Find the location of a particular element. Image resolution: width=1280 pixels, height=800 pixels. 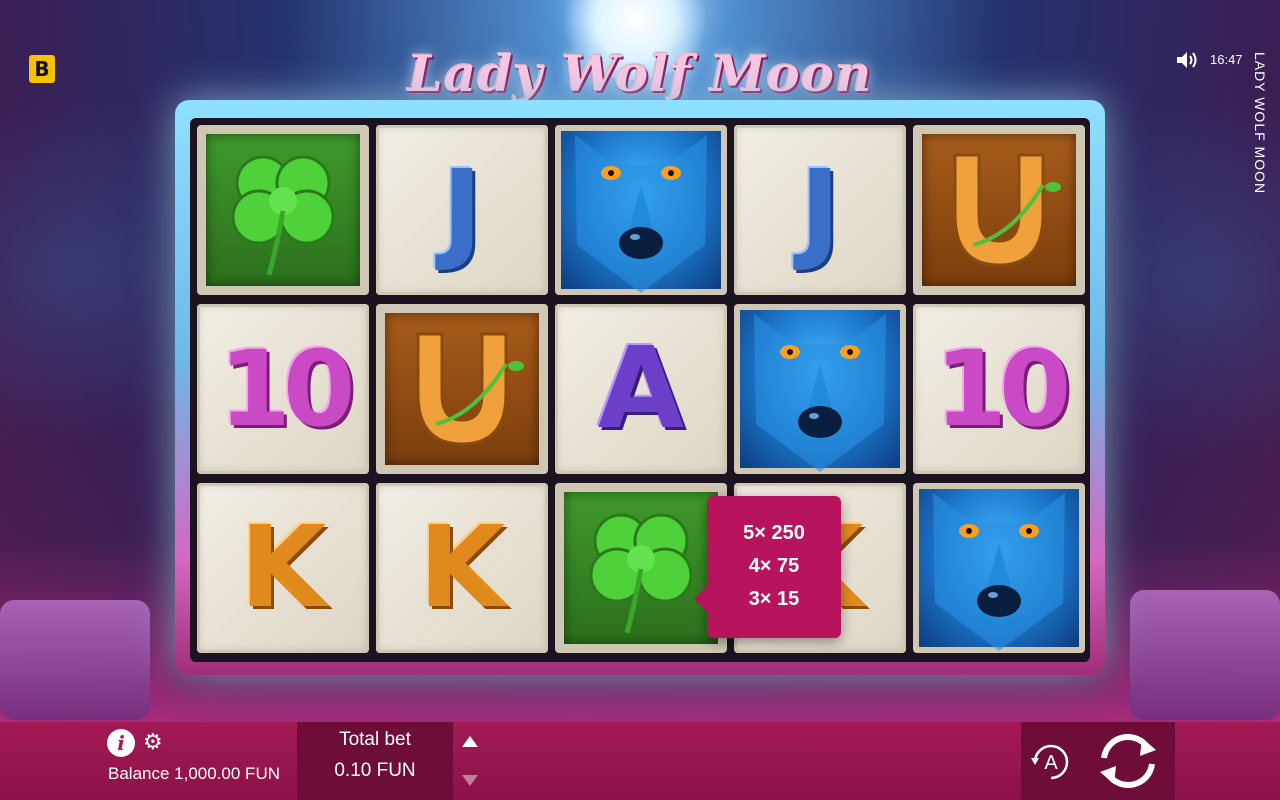

side-game-title: LADY WOLF MOON is located at coordinates (1260, 123).